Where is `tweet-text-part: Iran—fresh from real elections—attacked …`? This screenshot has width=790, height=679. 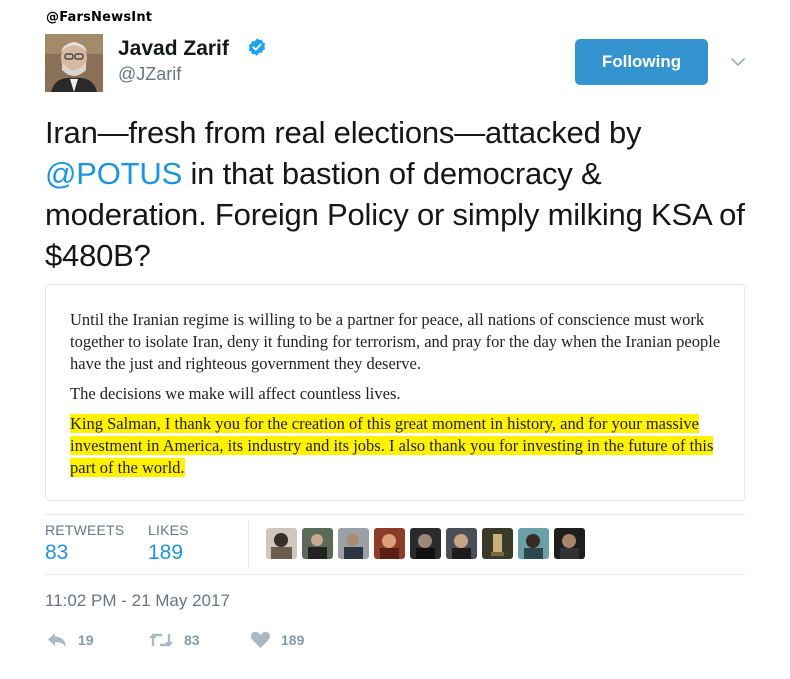 tweet-text-part: Iran—fresh from real elections—attacked … is located at coordinates (343, 132).